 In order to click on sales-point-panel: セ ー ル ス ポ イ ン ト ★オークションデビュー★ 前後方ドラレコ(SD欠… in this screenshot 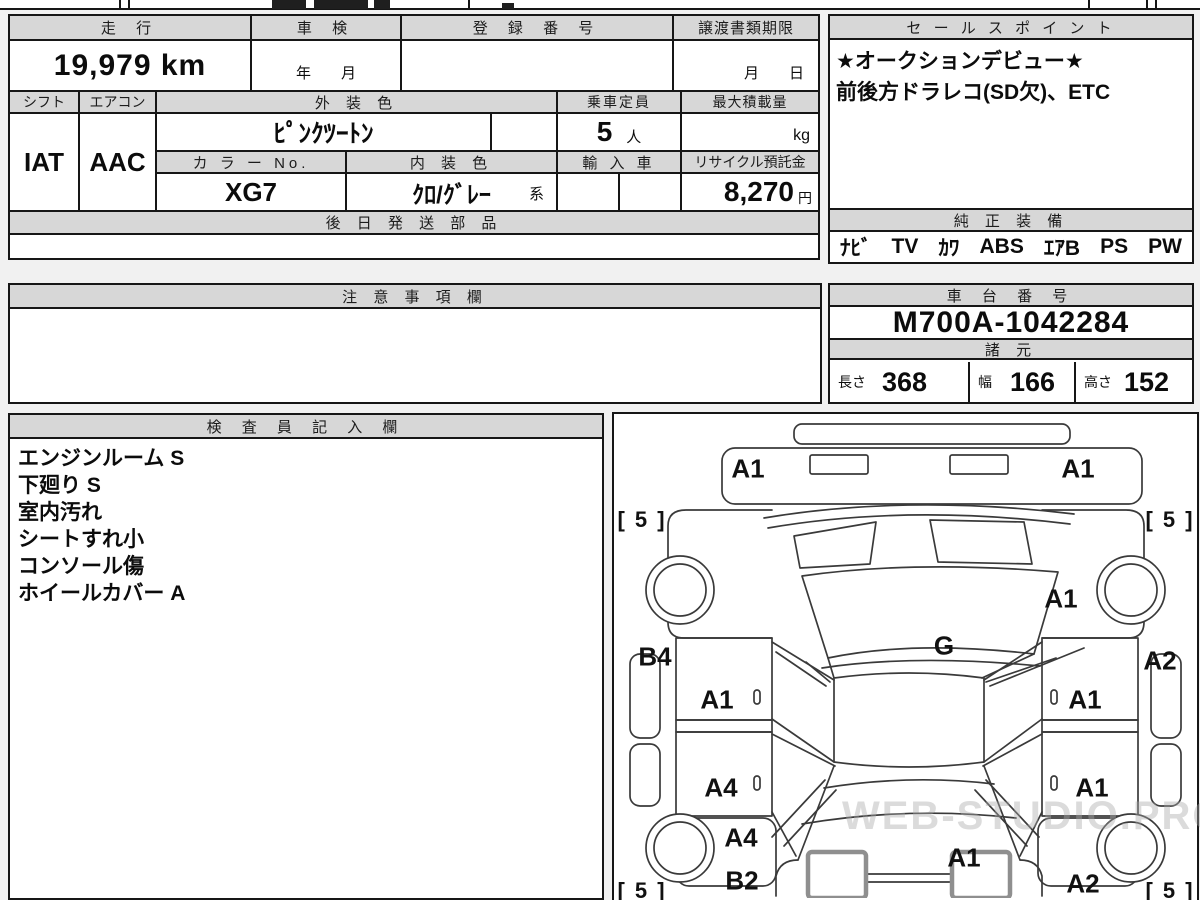, I will do `click(1011, 139)`.